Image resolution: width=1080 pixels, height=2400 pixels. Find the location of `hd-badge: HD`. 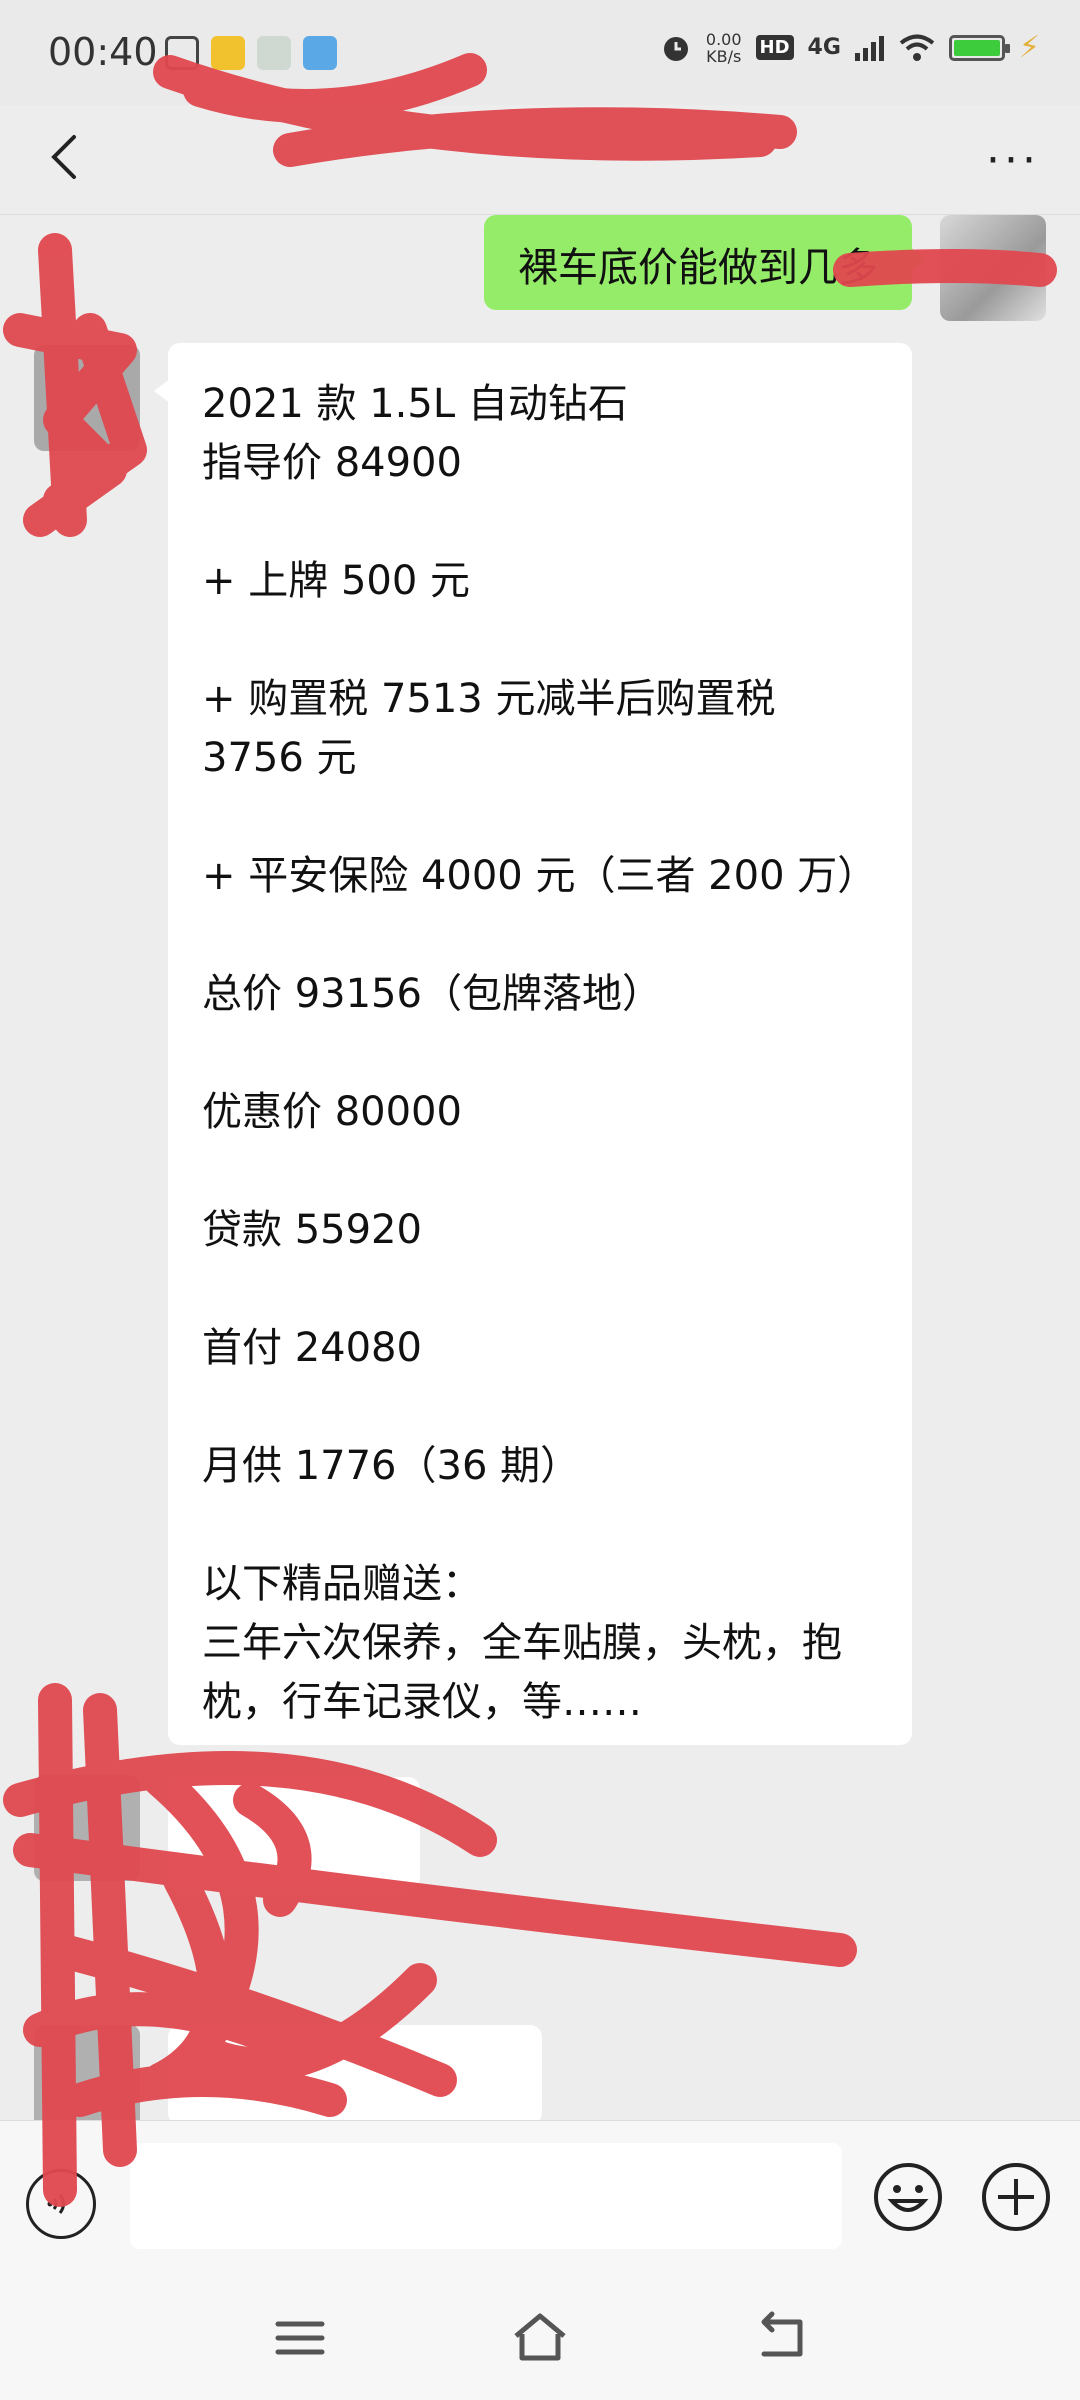

hd-badge: HD is located at coordinates (774, 47).